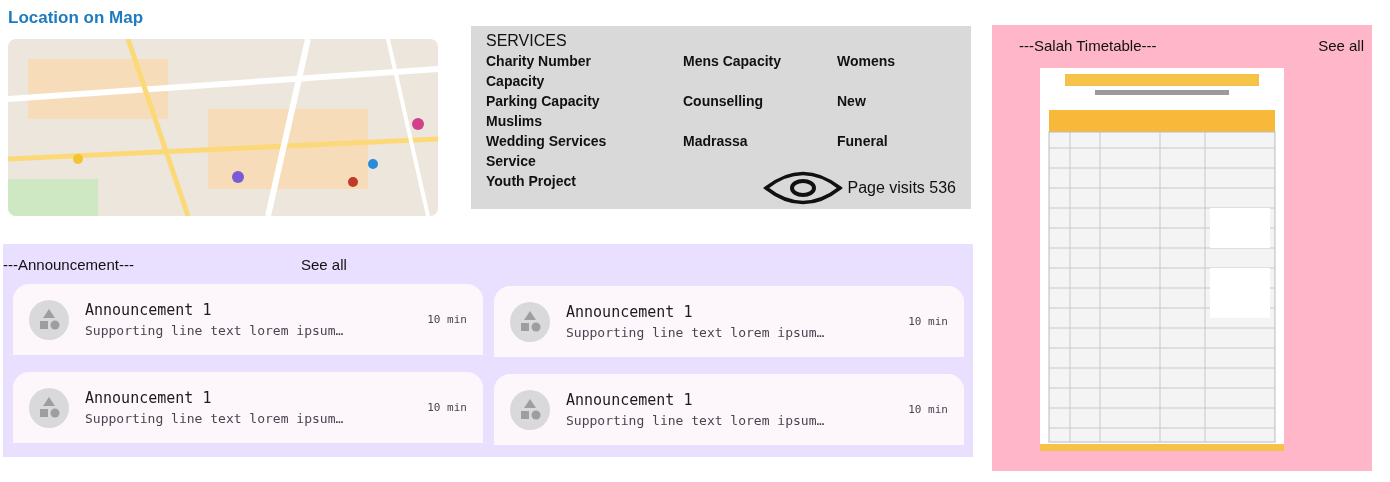  I want to click on service-row-text: Youth Project, so click(531, 181).